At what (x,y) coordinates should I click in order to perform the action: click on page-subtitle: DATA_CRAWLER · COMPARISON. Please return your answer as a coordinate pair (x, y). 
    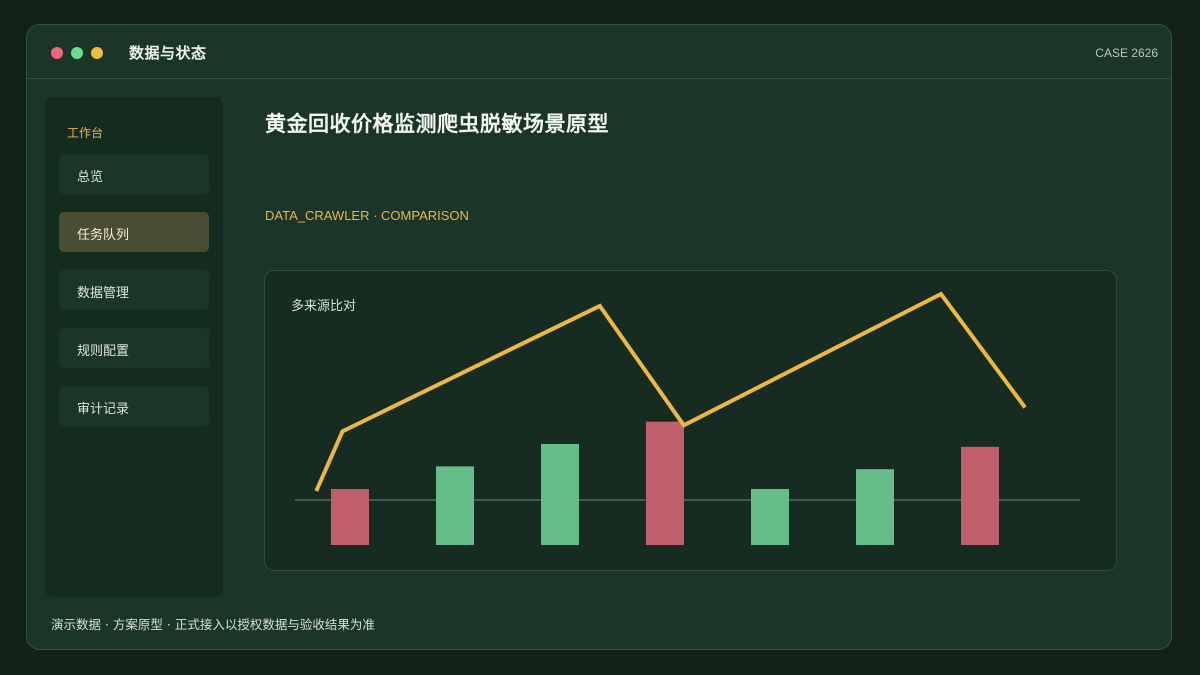
    Looking at the image, I should click on (367, 215).